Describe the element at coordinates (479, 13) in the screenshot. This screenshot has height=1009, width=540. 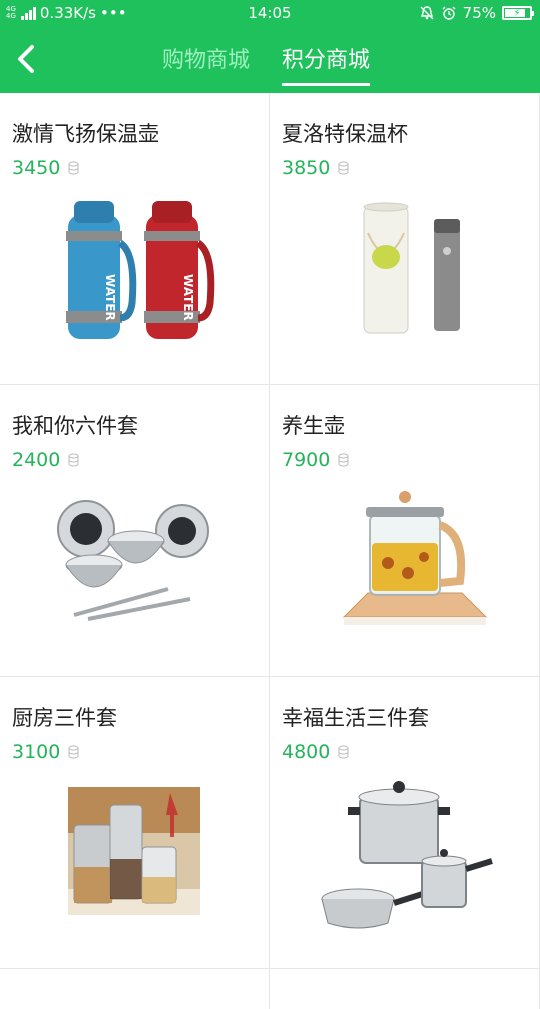
I see `battery-percent: 75%` at that location.